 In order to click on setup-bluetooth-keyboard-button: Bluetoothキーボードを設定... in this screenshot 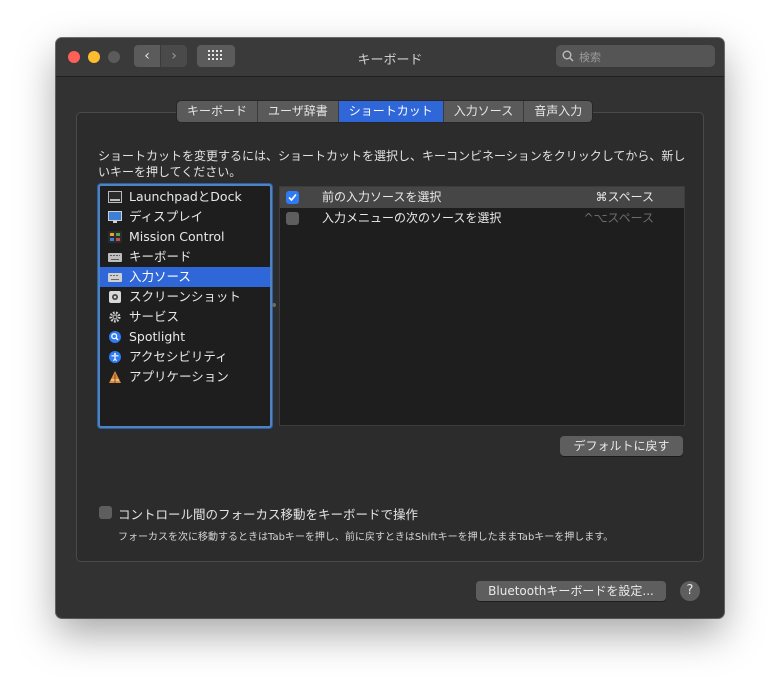, I will do `click(571, 591)`.